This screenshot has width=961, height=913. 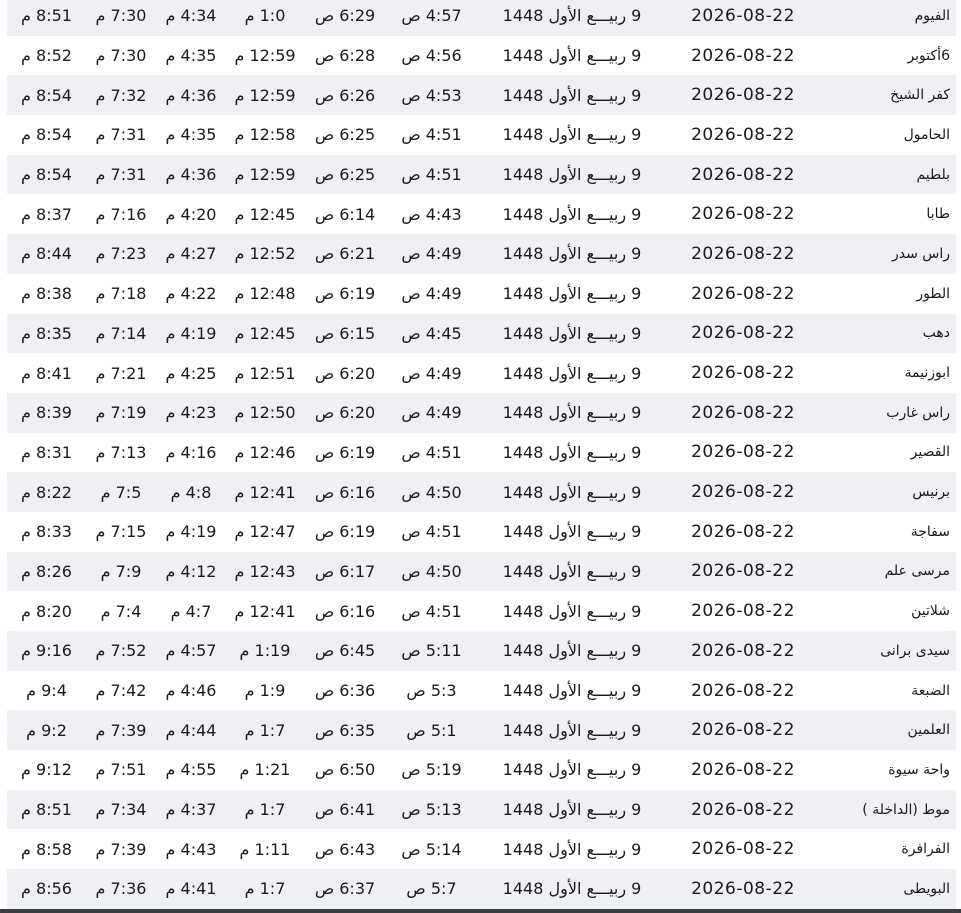 I want to click on asr-time-cell: 4:20 م, so click(x=191, y=214).